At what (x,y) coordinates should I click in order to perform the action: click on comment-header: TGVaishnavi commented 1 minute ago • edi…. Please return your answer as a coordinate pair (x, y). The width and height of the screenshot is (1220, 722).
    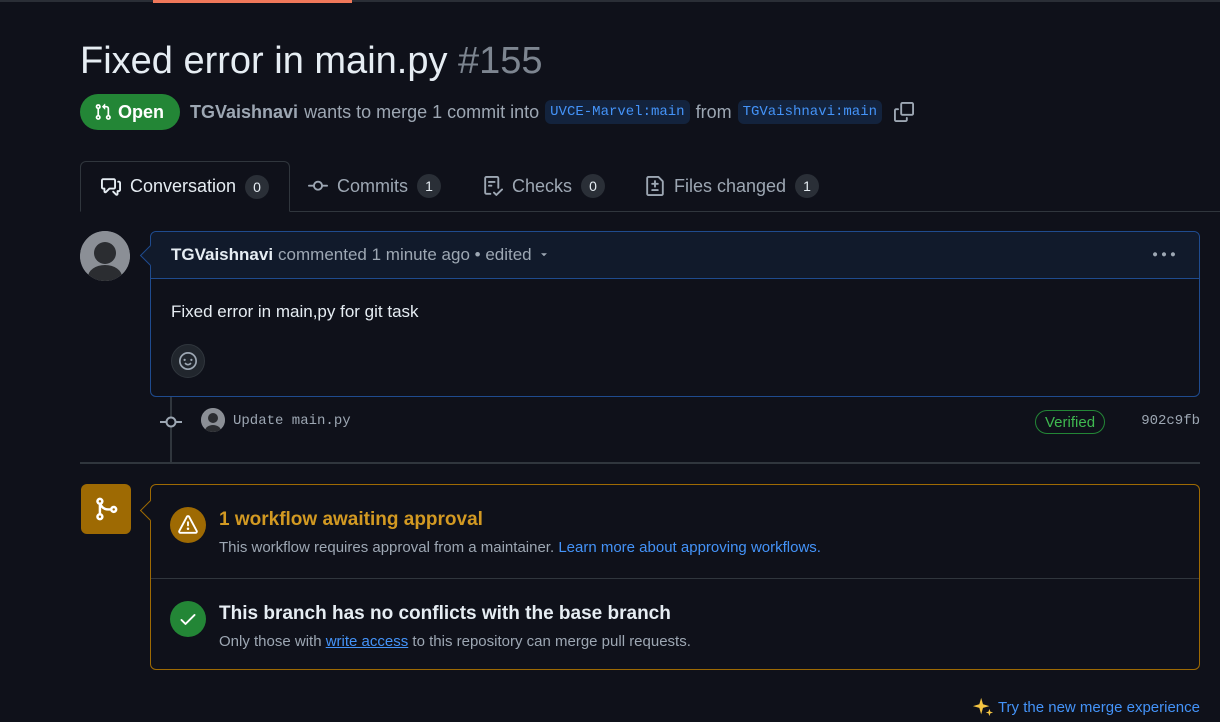
    Looking at the image, I should click on (675, 255).